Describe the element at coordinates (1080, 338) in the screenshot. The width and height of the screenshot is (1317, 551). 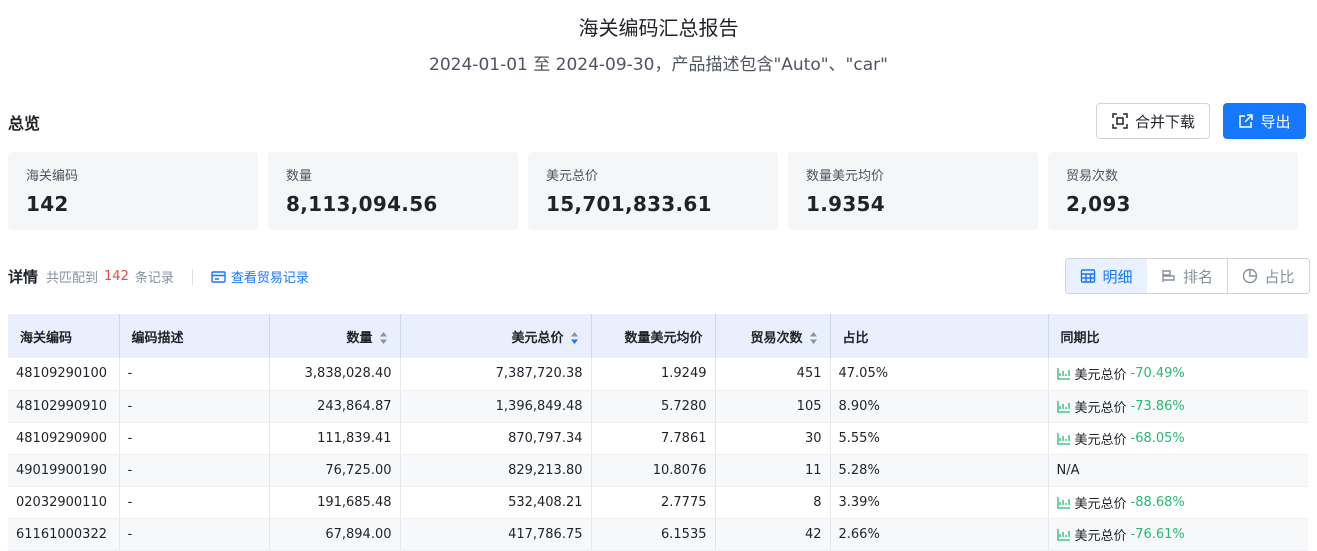
I see `col-header-label: 同期比` at that location.